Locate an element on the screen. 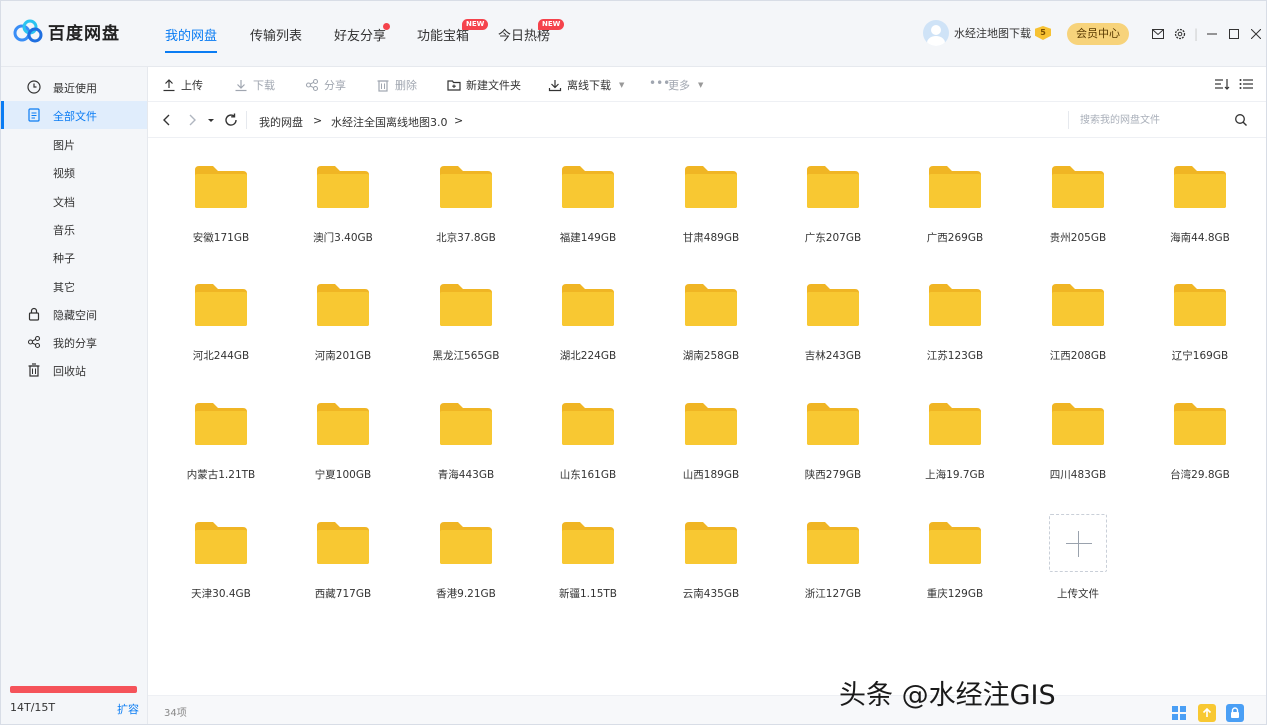  sidebar-item-all-files: 全部文件 is located at coordinates (74, 115).